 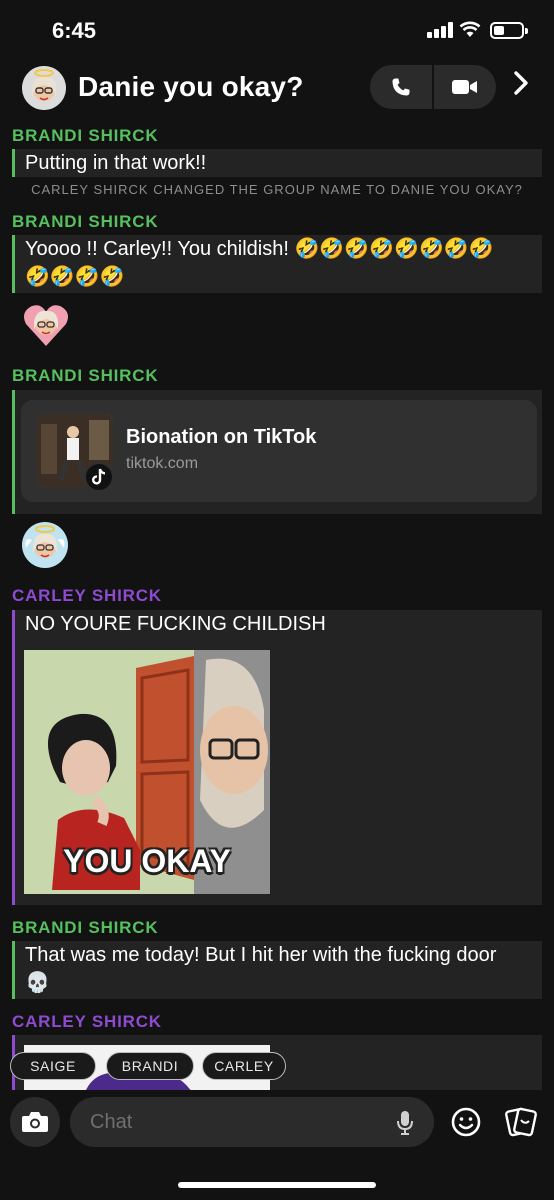 What do you see at coordinates (175, 624) in the screenshot?
I see `message-text: NO YOURE FUCKING CHILDISH` at bounding box center [175, 624].